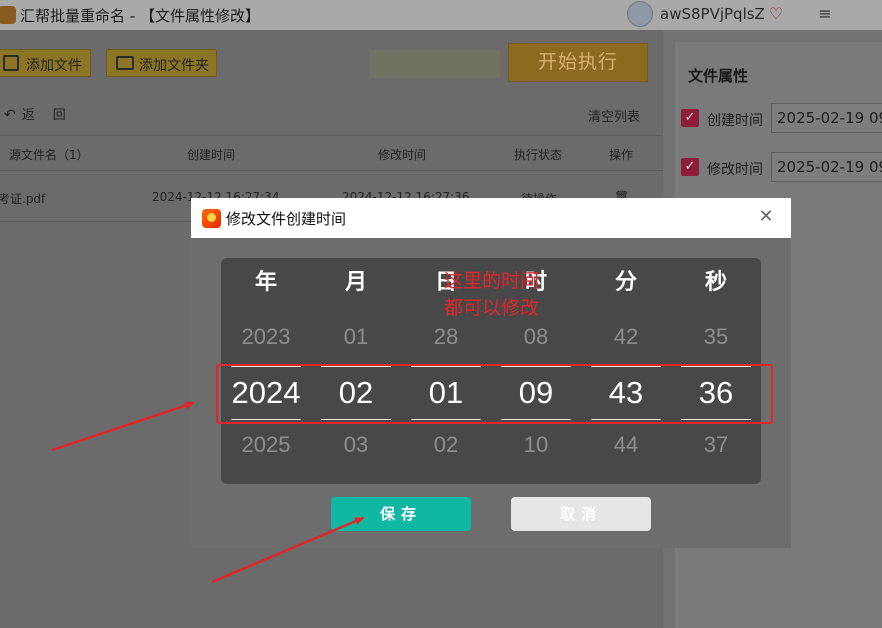  I want to click on highlight-box, so click(494, 394).